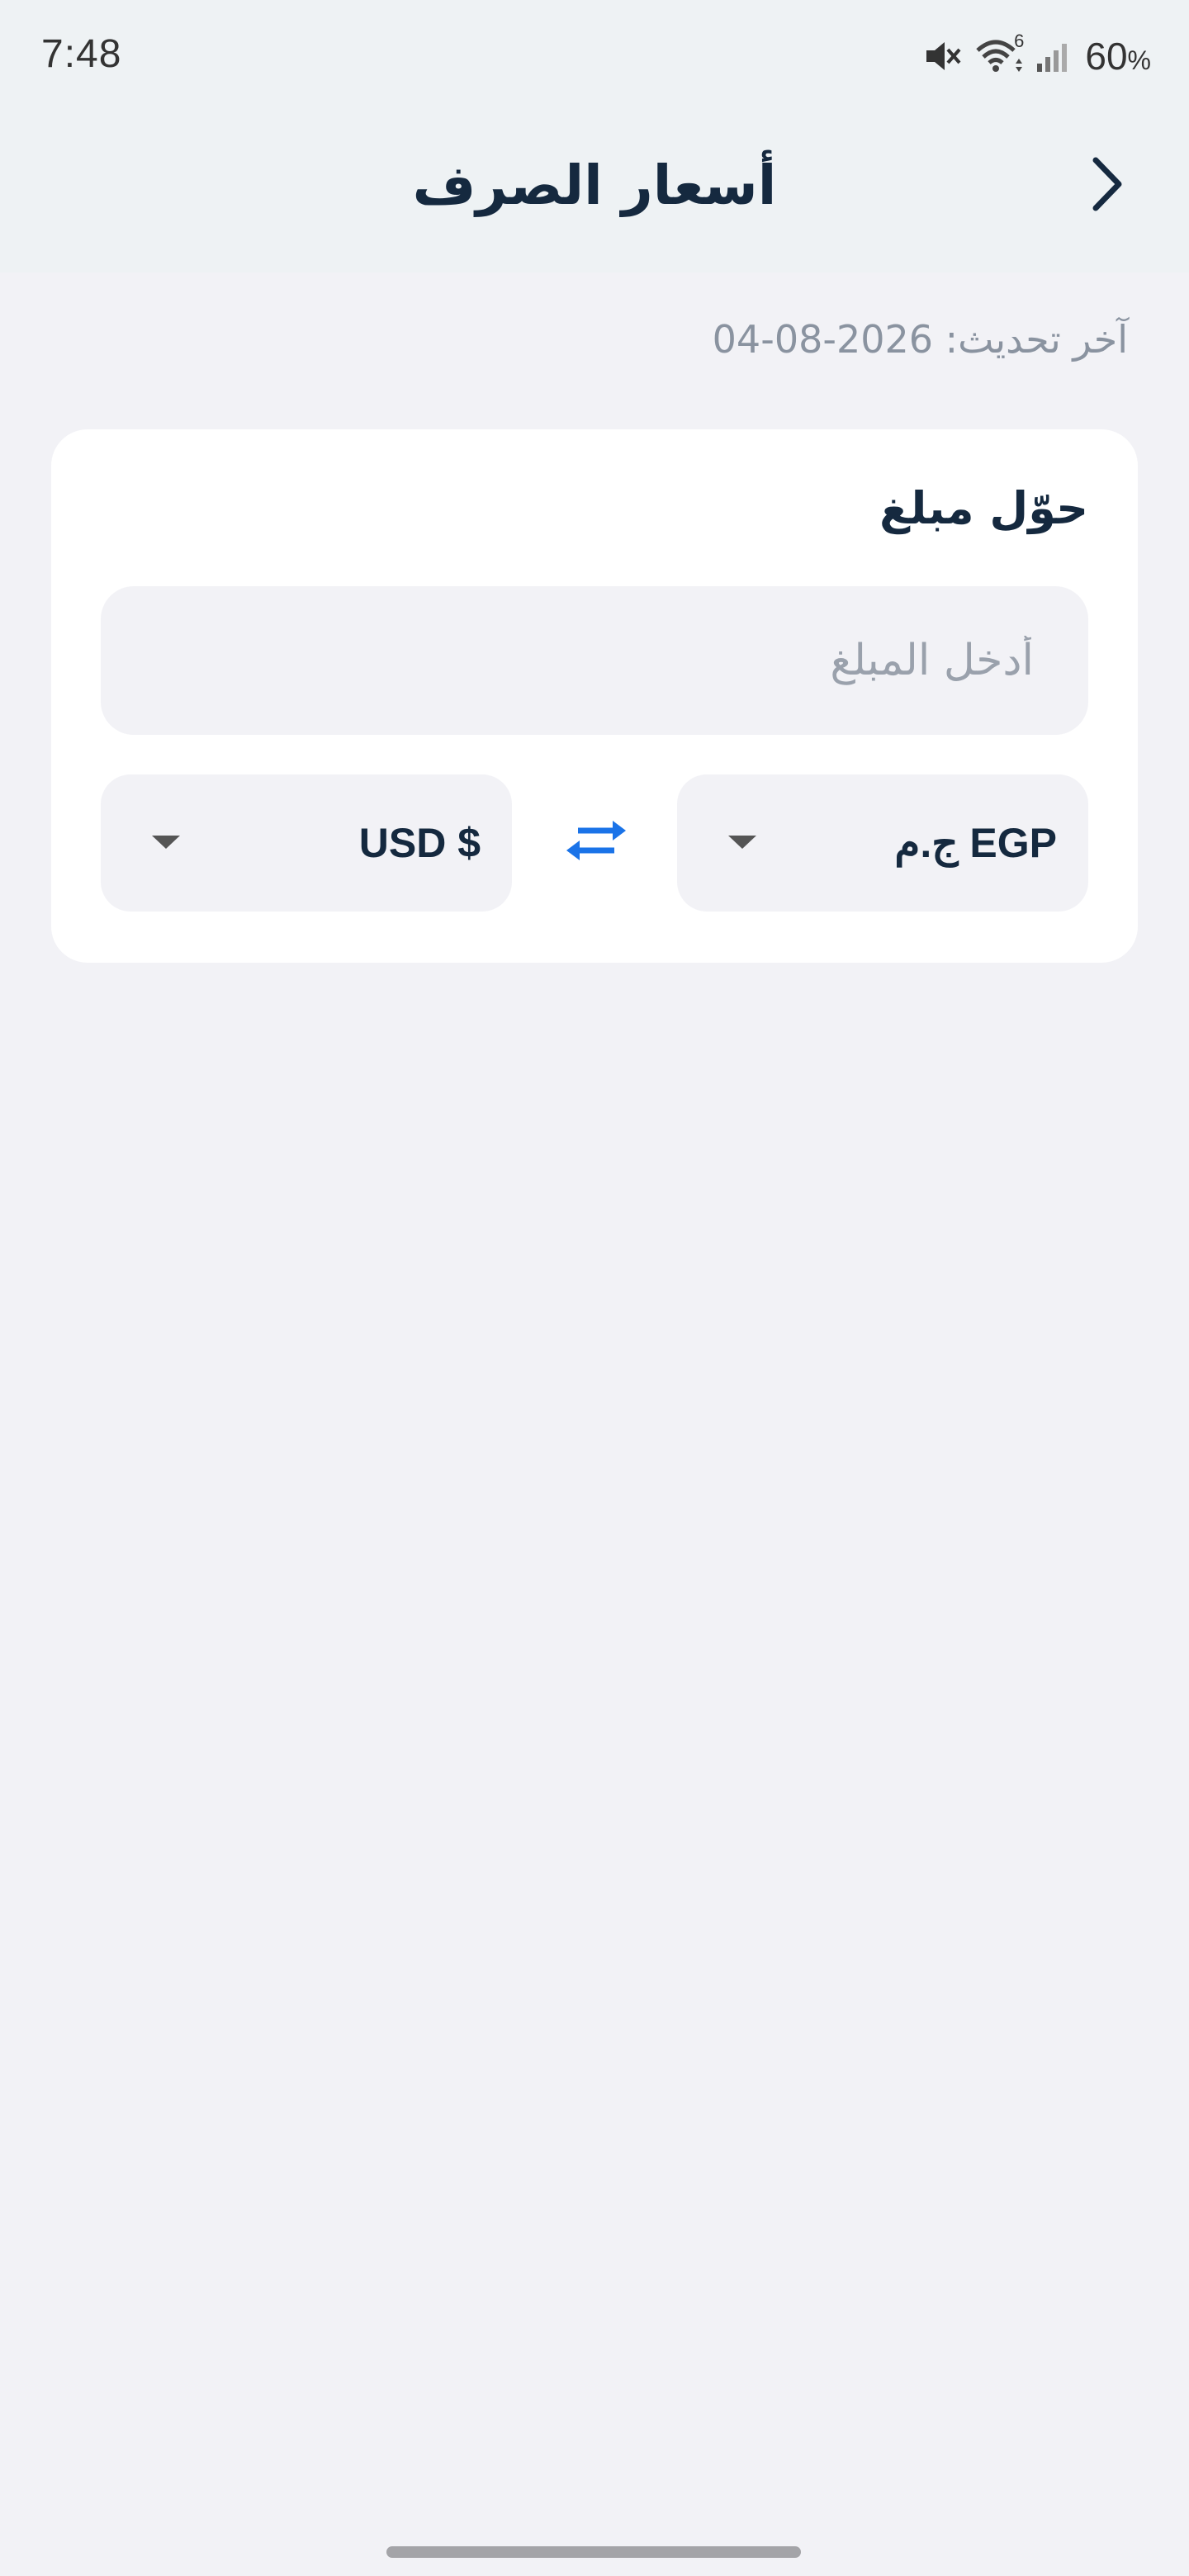 The height and width of the screenshot is (2576, 1189). What do you see at coordinates (594, 56) in the screenshot?
I see `status-bar: 7:48 6 60%` at bounding box center [594, 56].